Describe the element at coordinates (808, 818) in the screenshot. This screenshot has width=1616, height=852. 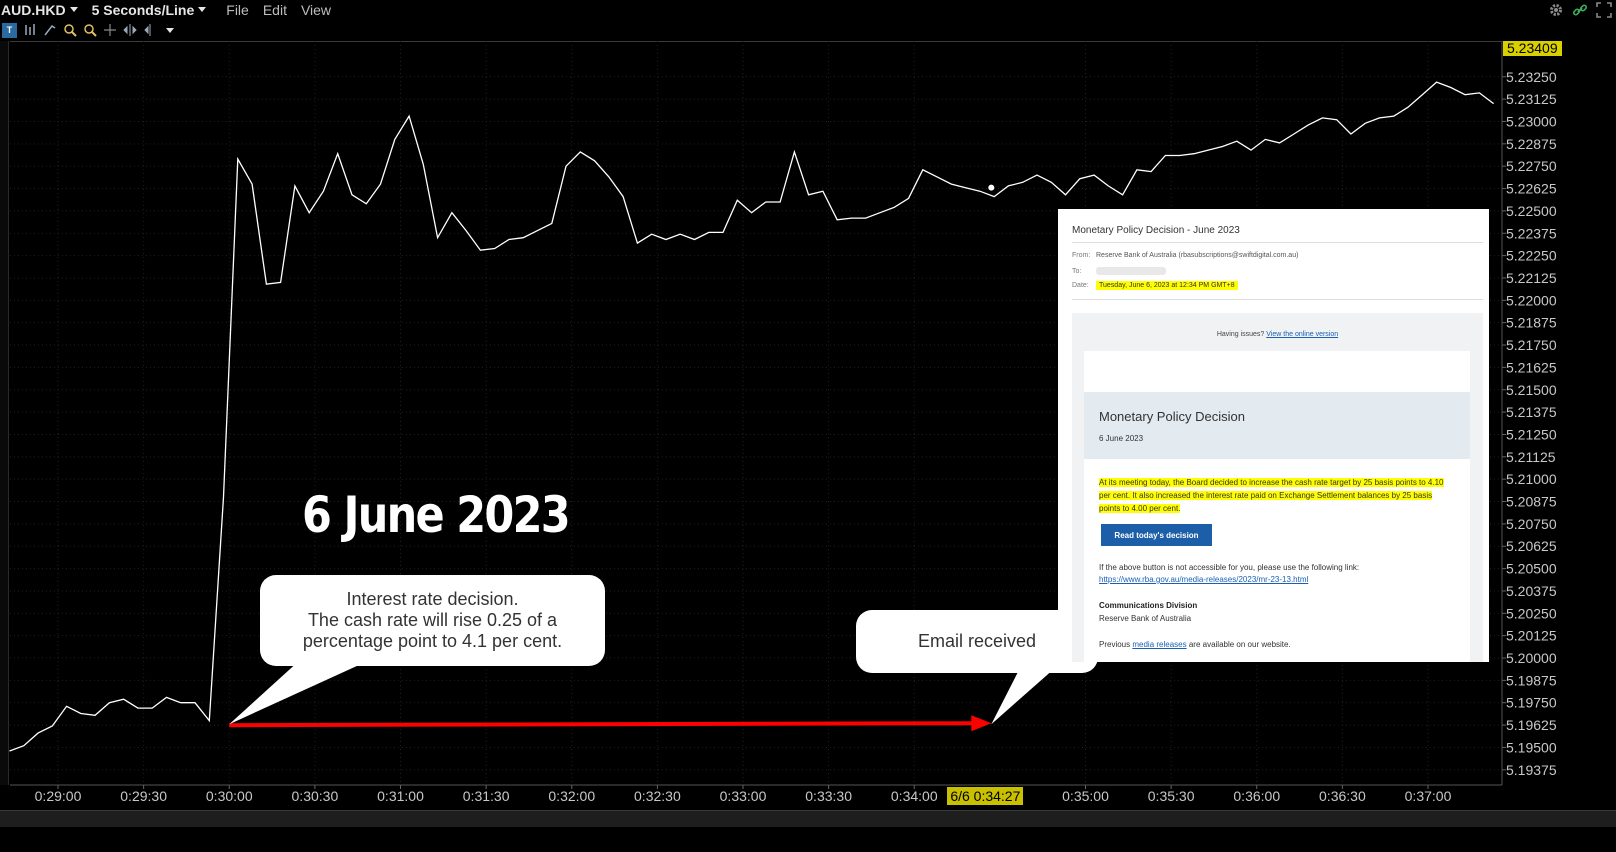
I see `overview-scrollbar` at that location.